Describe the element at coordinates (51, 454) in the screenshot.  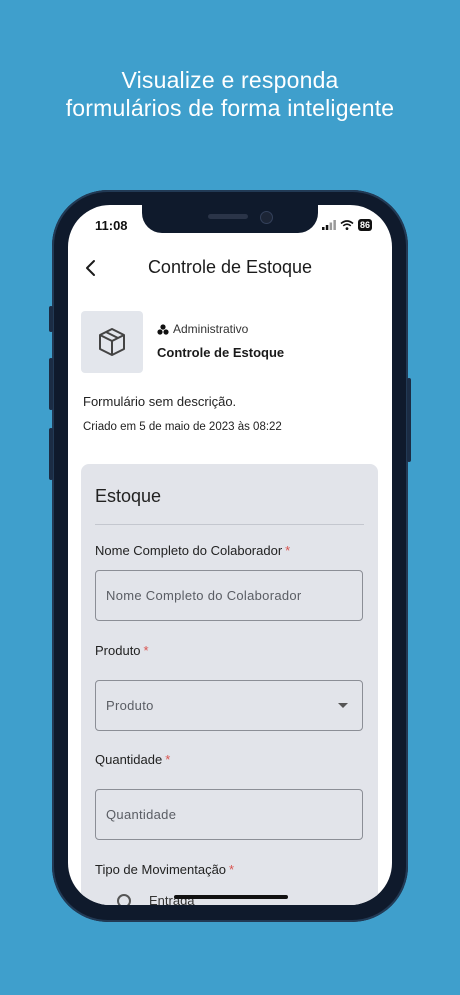
I see `phone-volume-down-button` at that location.